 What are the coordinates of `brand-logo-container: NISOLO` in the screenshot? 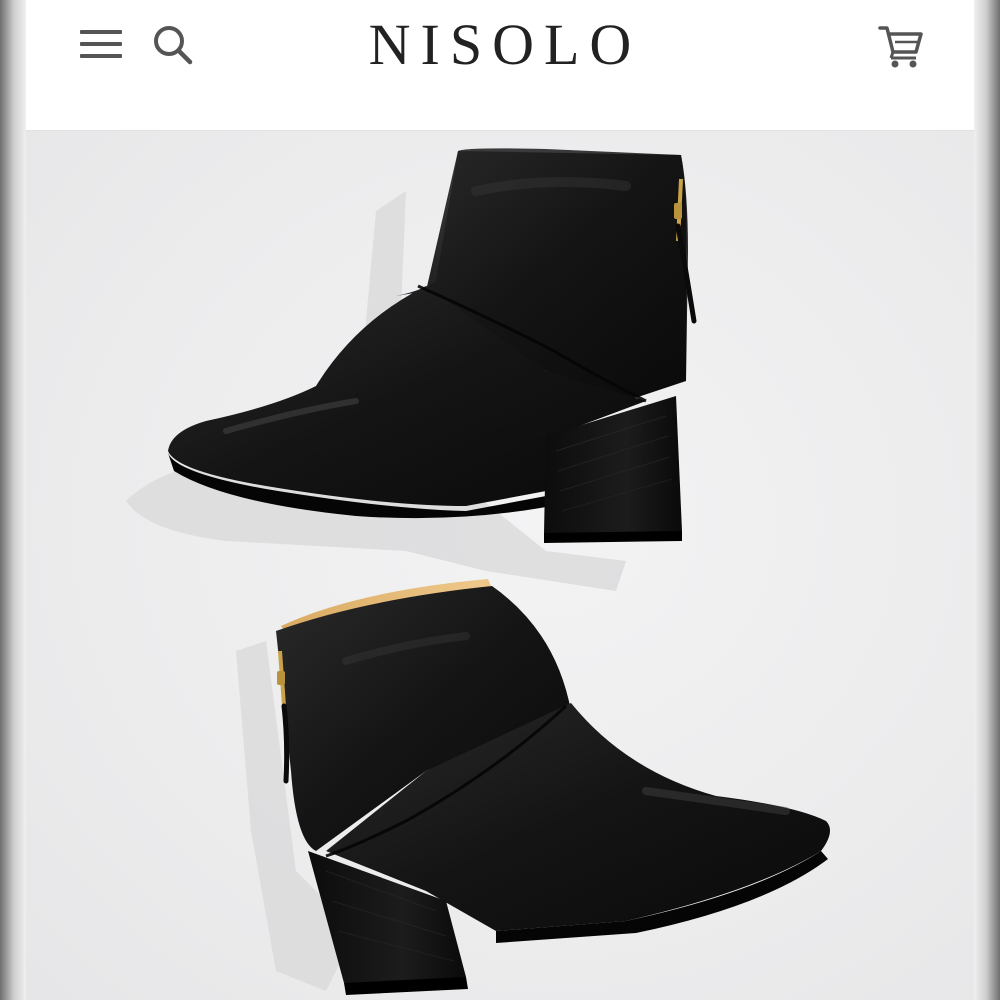 It's located at (500, 45).